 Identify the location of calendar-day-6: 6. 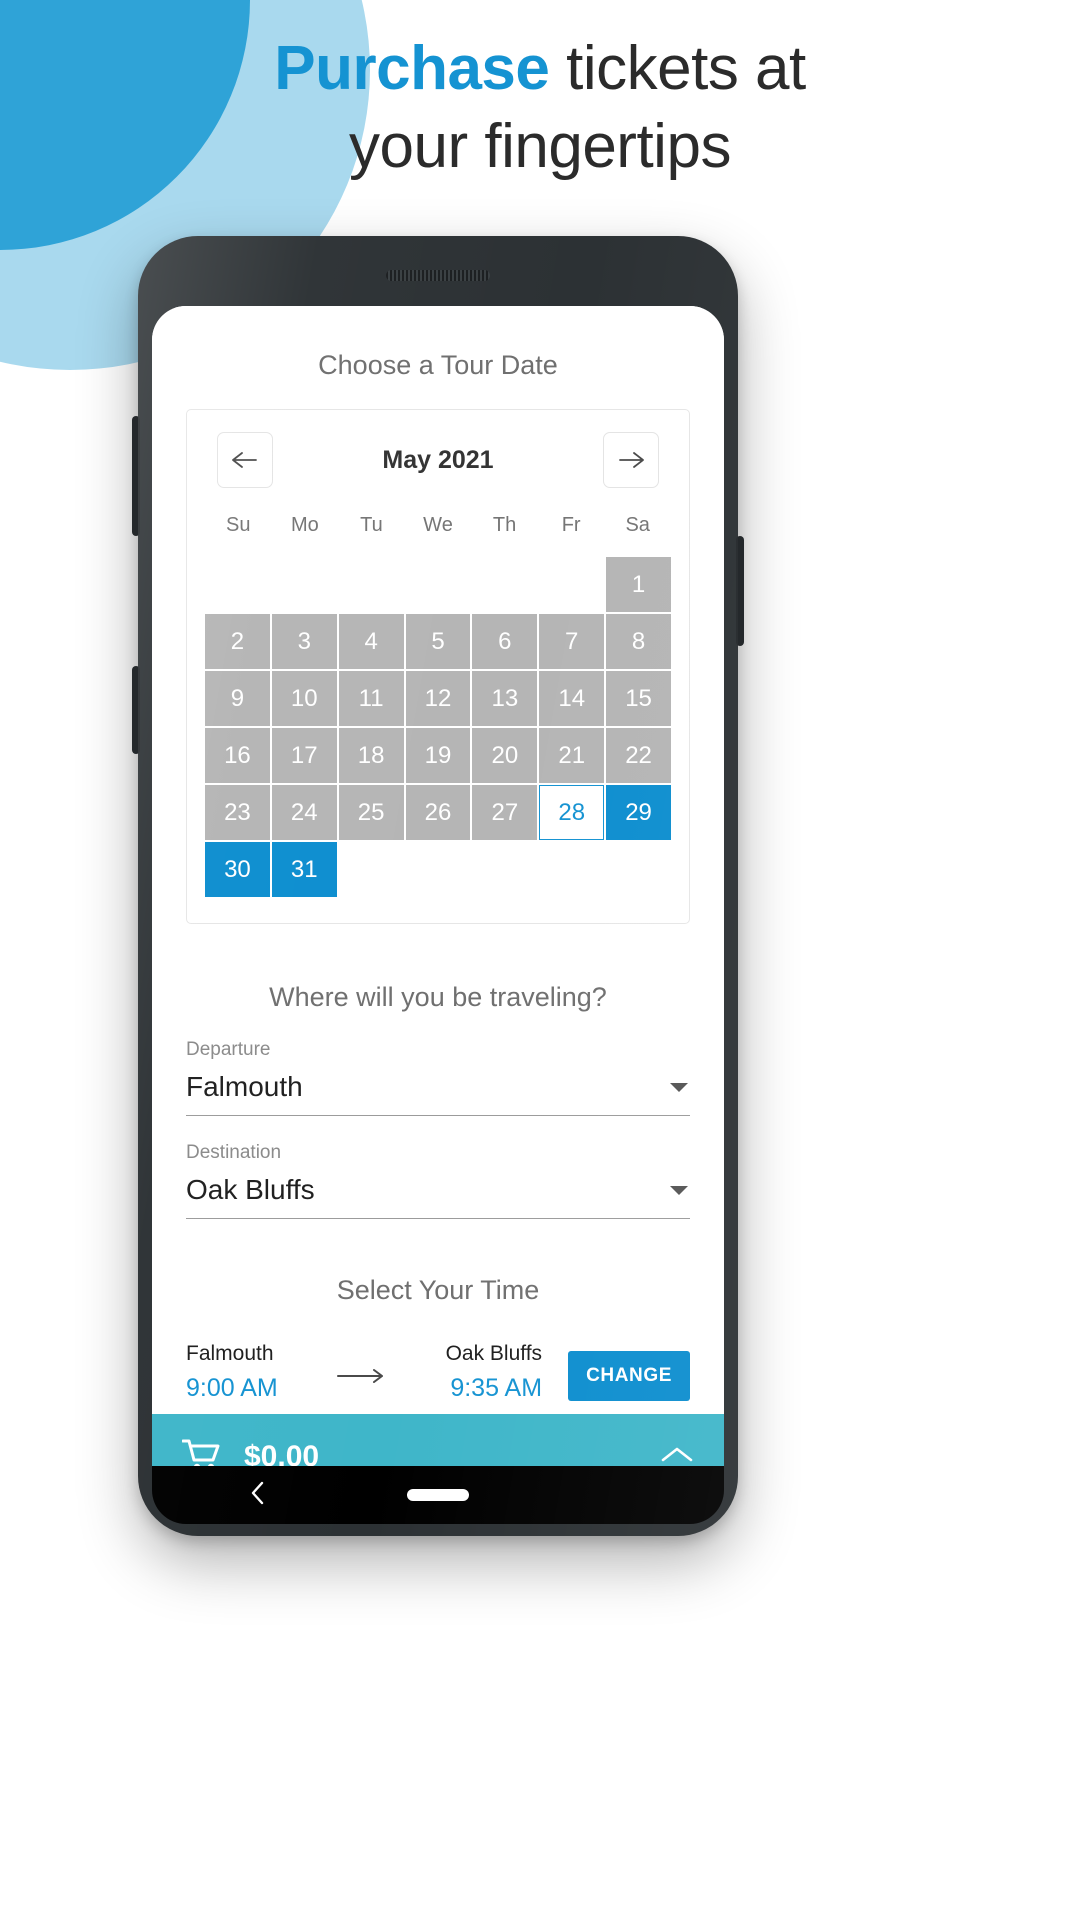
(505, 641).